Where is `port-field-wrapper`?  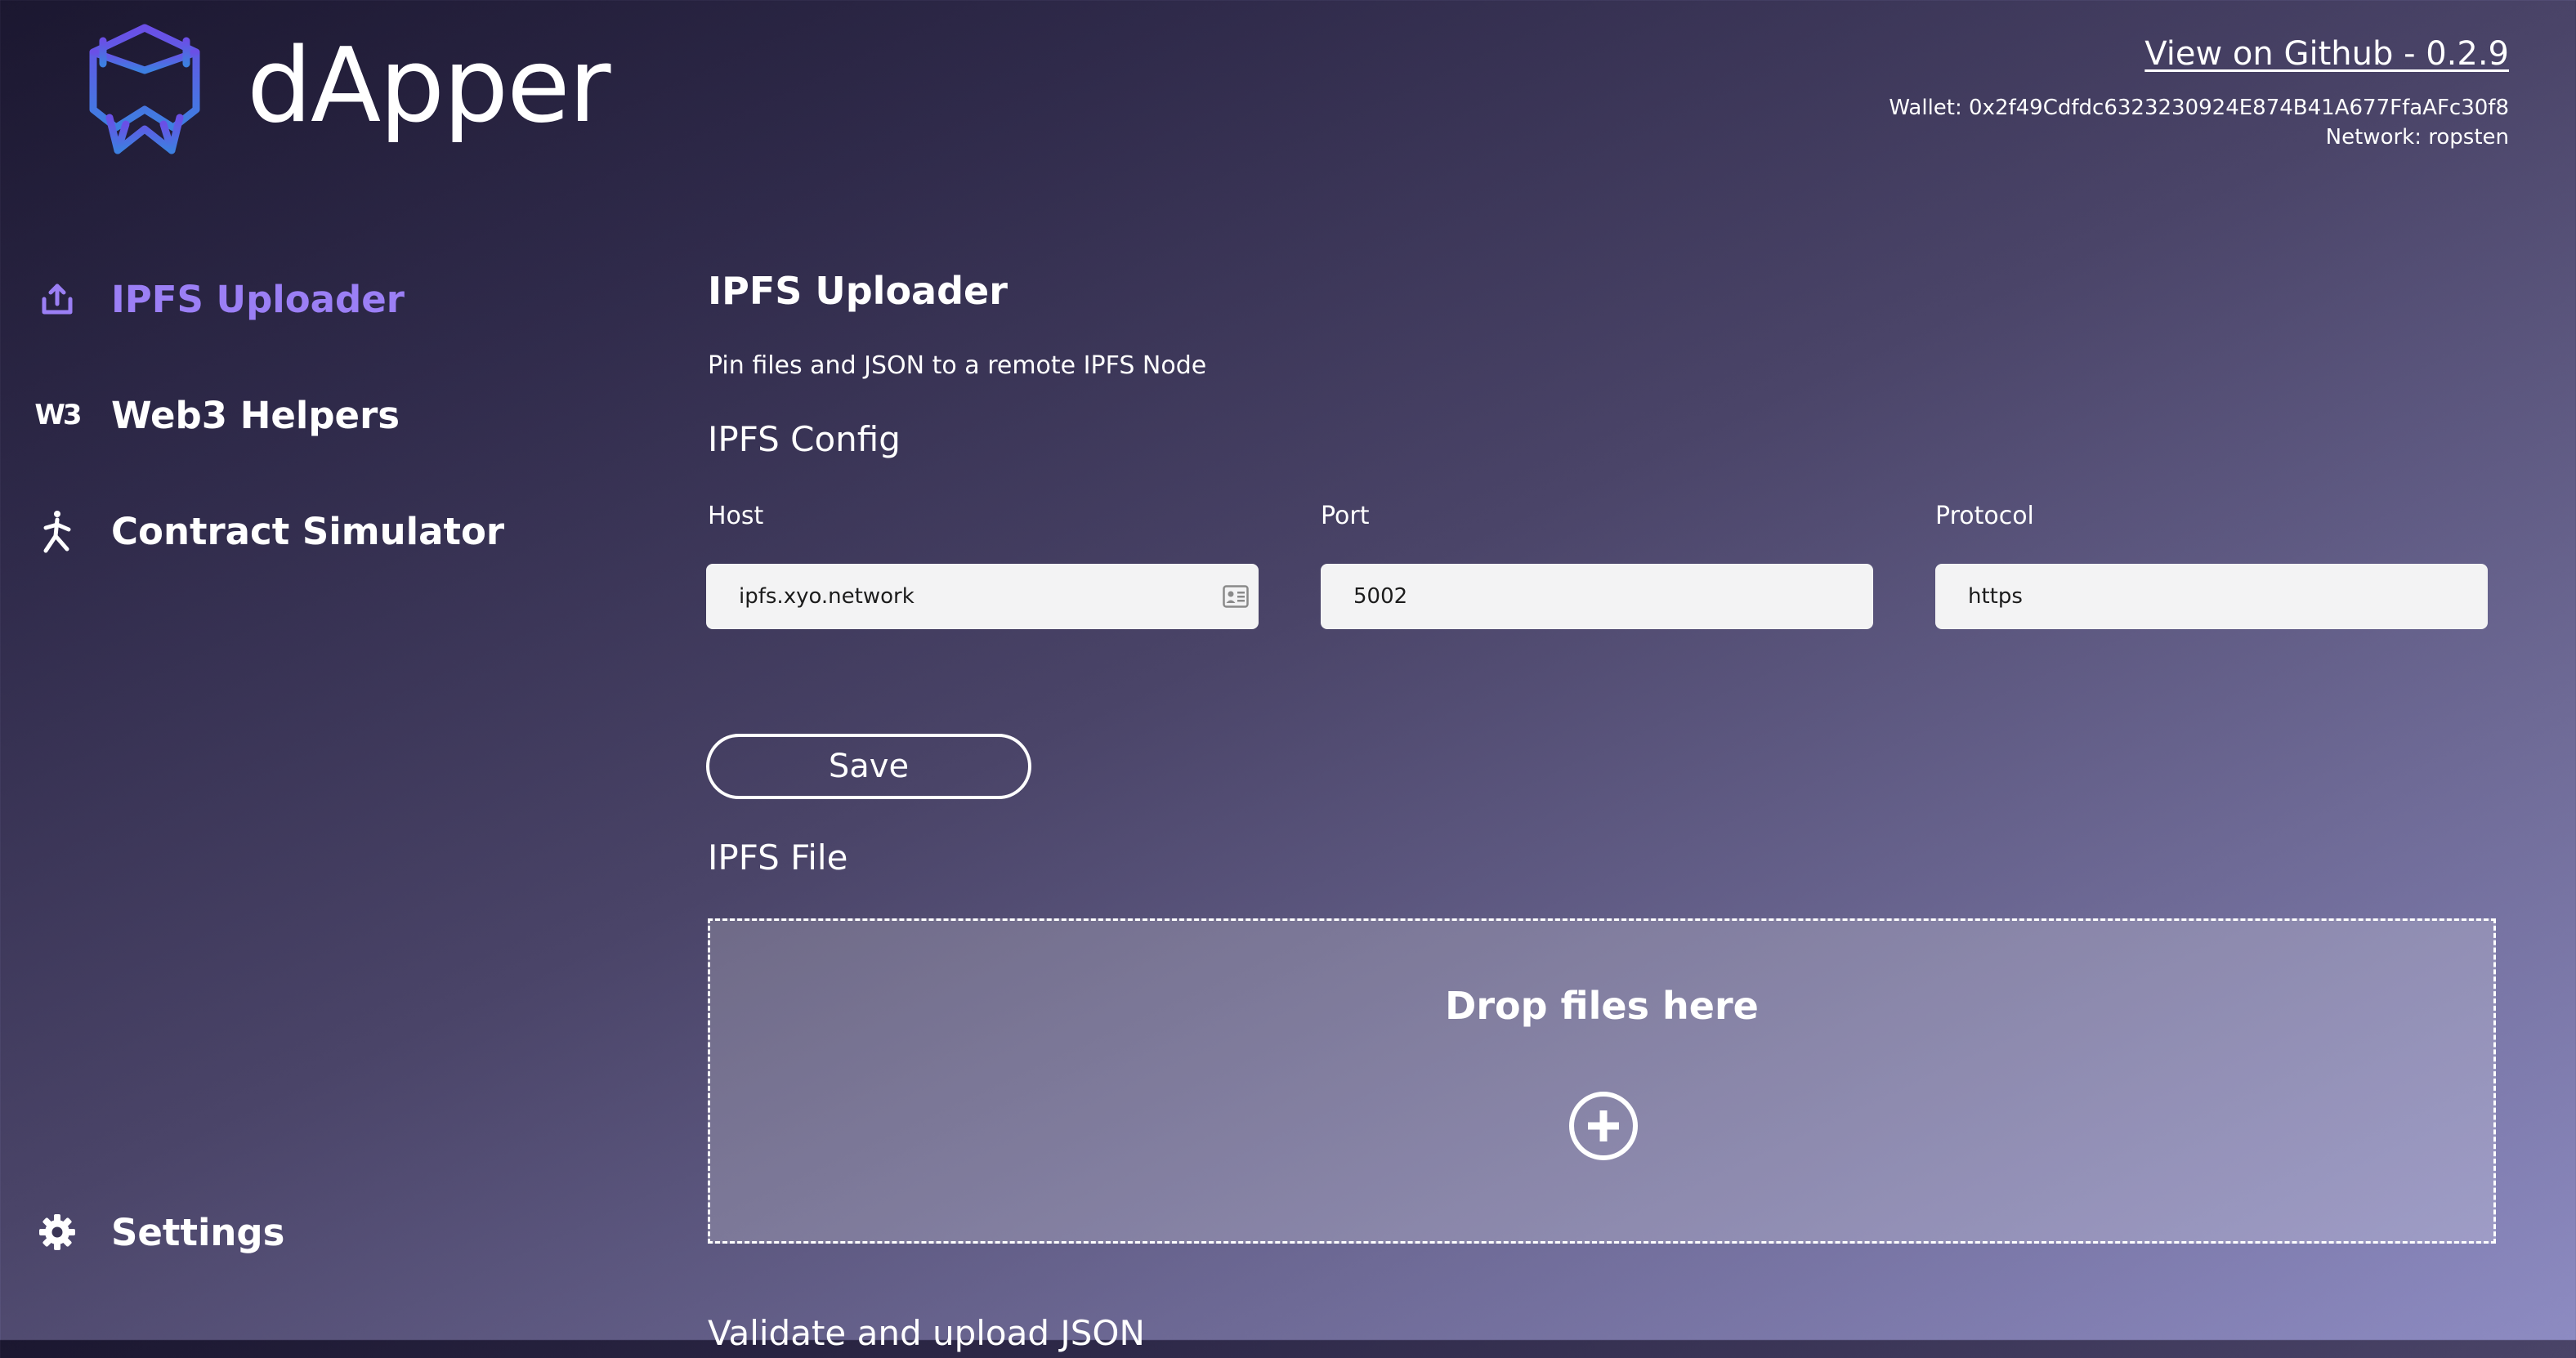
port-field-wrapper is located at coordinates (1597, 597).